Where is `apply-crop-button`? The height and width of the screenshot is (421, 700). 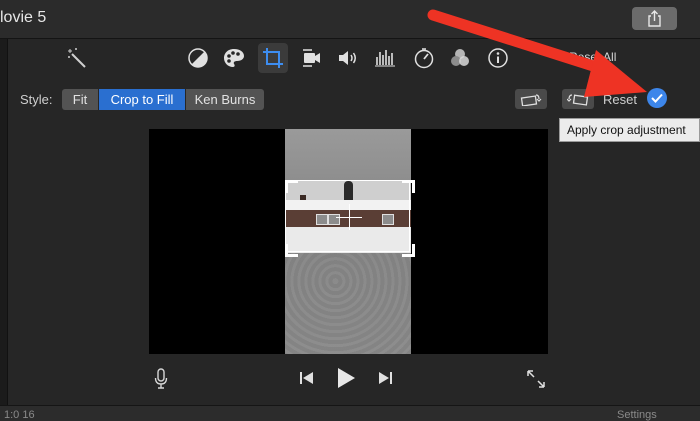 apply-crop-button is located at coordinates (657, 98).